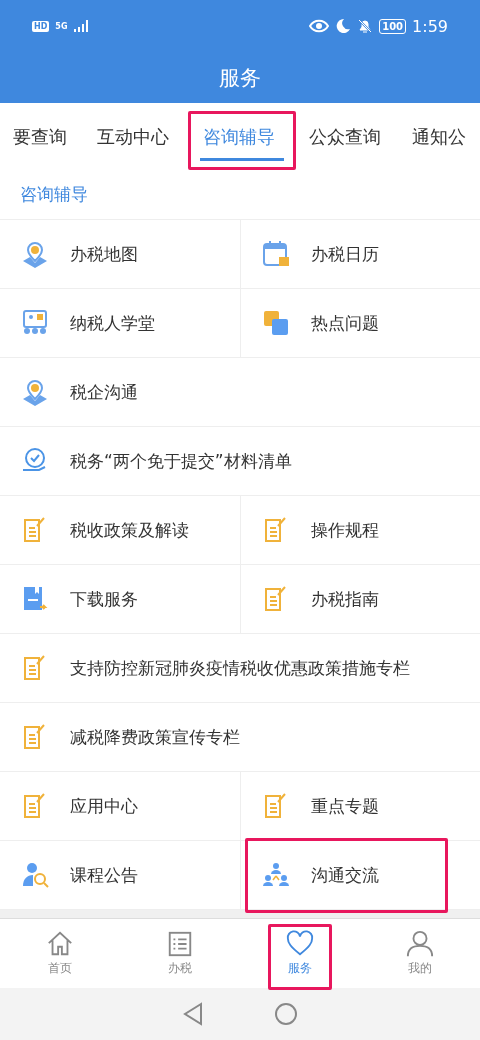 This screenshot has width=480, height=1040. What do you see at coordinates (360, 530) in the screenshot?
I see `menu-item: 操作规程` at bounding box center [360, 530].